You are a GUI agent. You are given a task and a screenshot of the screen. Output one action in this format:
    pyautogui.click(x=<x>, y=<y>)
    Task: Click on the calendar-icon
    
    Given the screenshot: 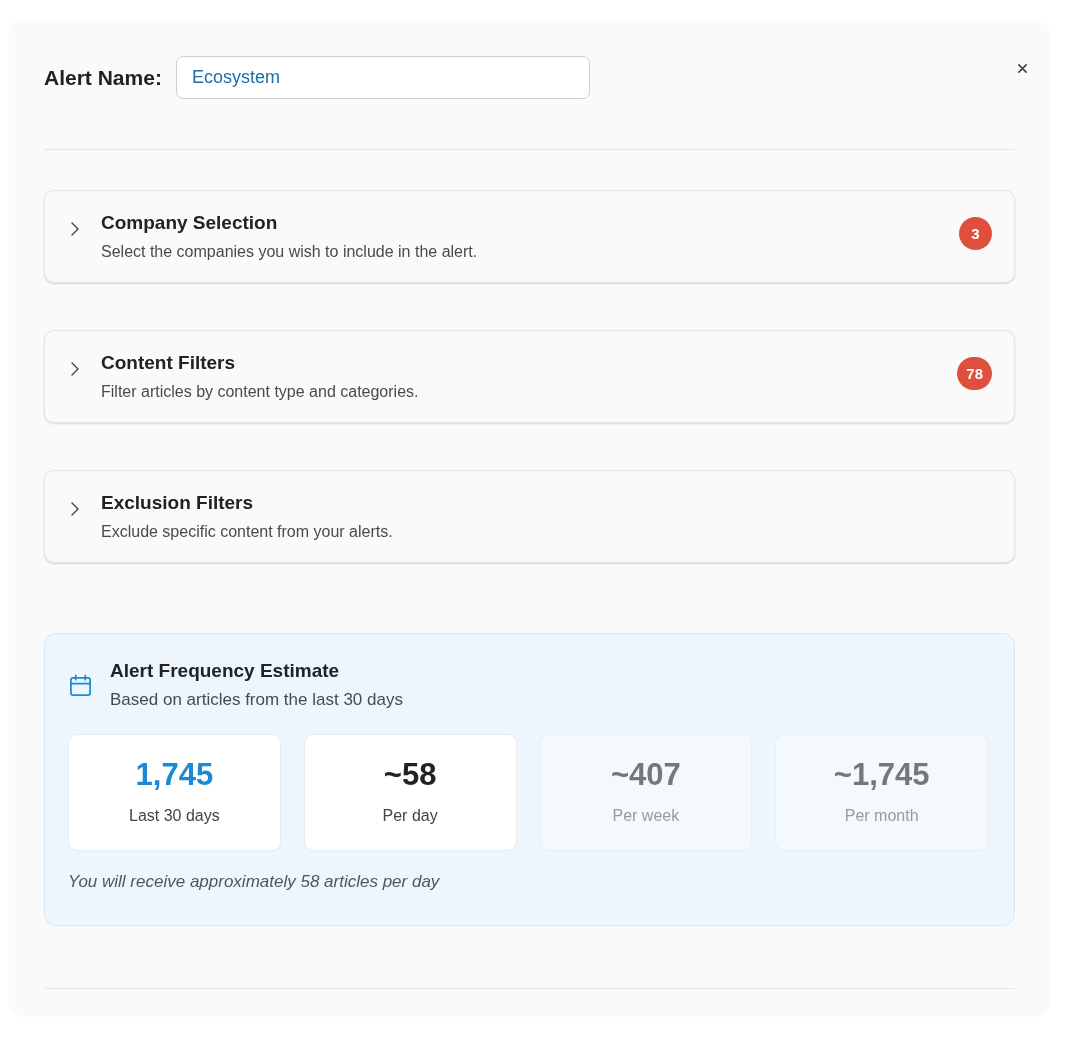 What is the action you would take?
    pyautogui.click(x=80, y=685)
    